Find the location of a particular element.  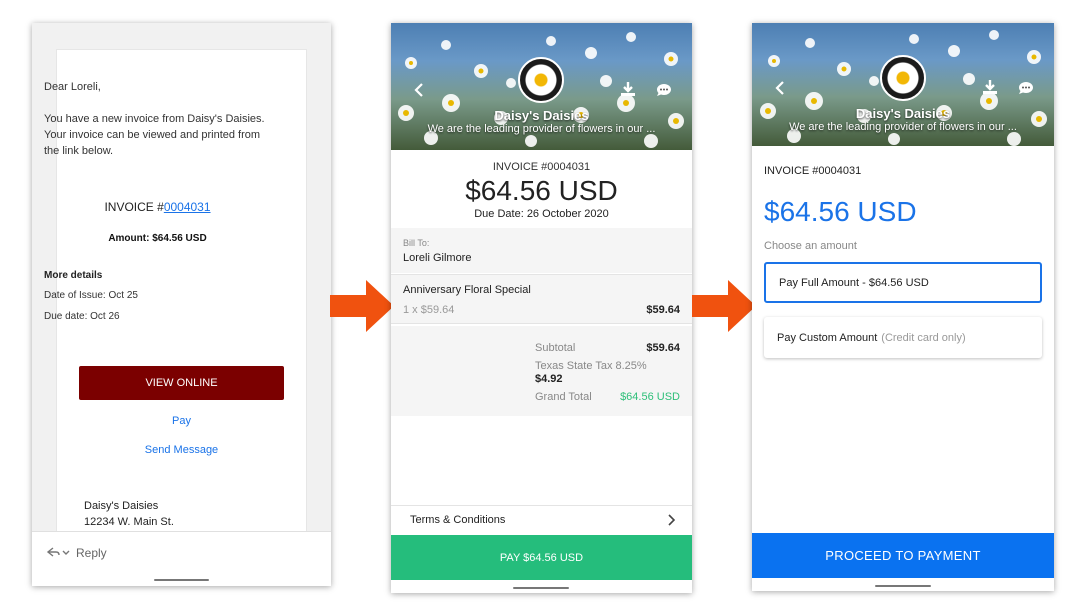

terms-label: Terms & Conditions is located at coordinates (458, 520).